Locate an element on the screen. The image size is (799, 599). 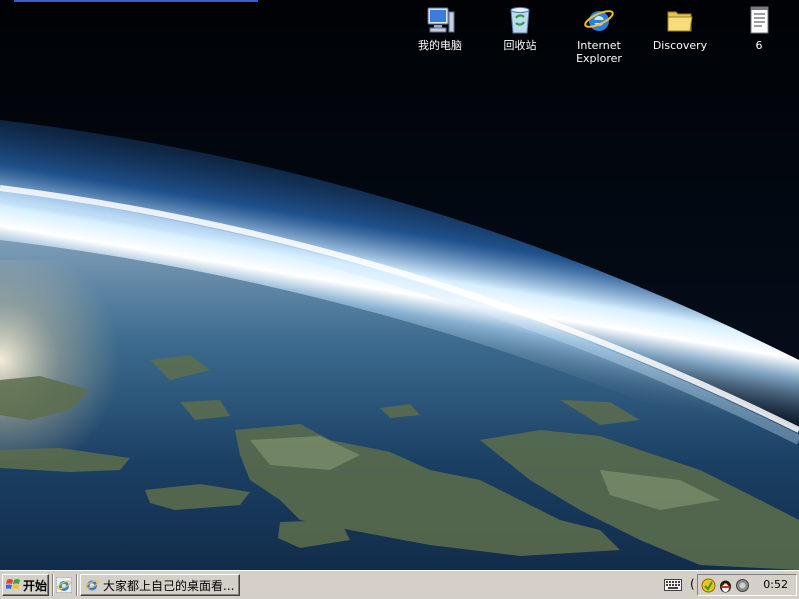
internet-explorer-icon is located at coordinates (599, 20).